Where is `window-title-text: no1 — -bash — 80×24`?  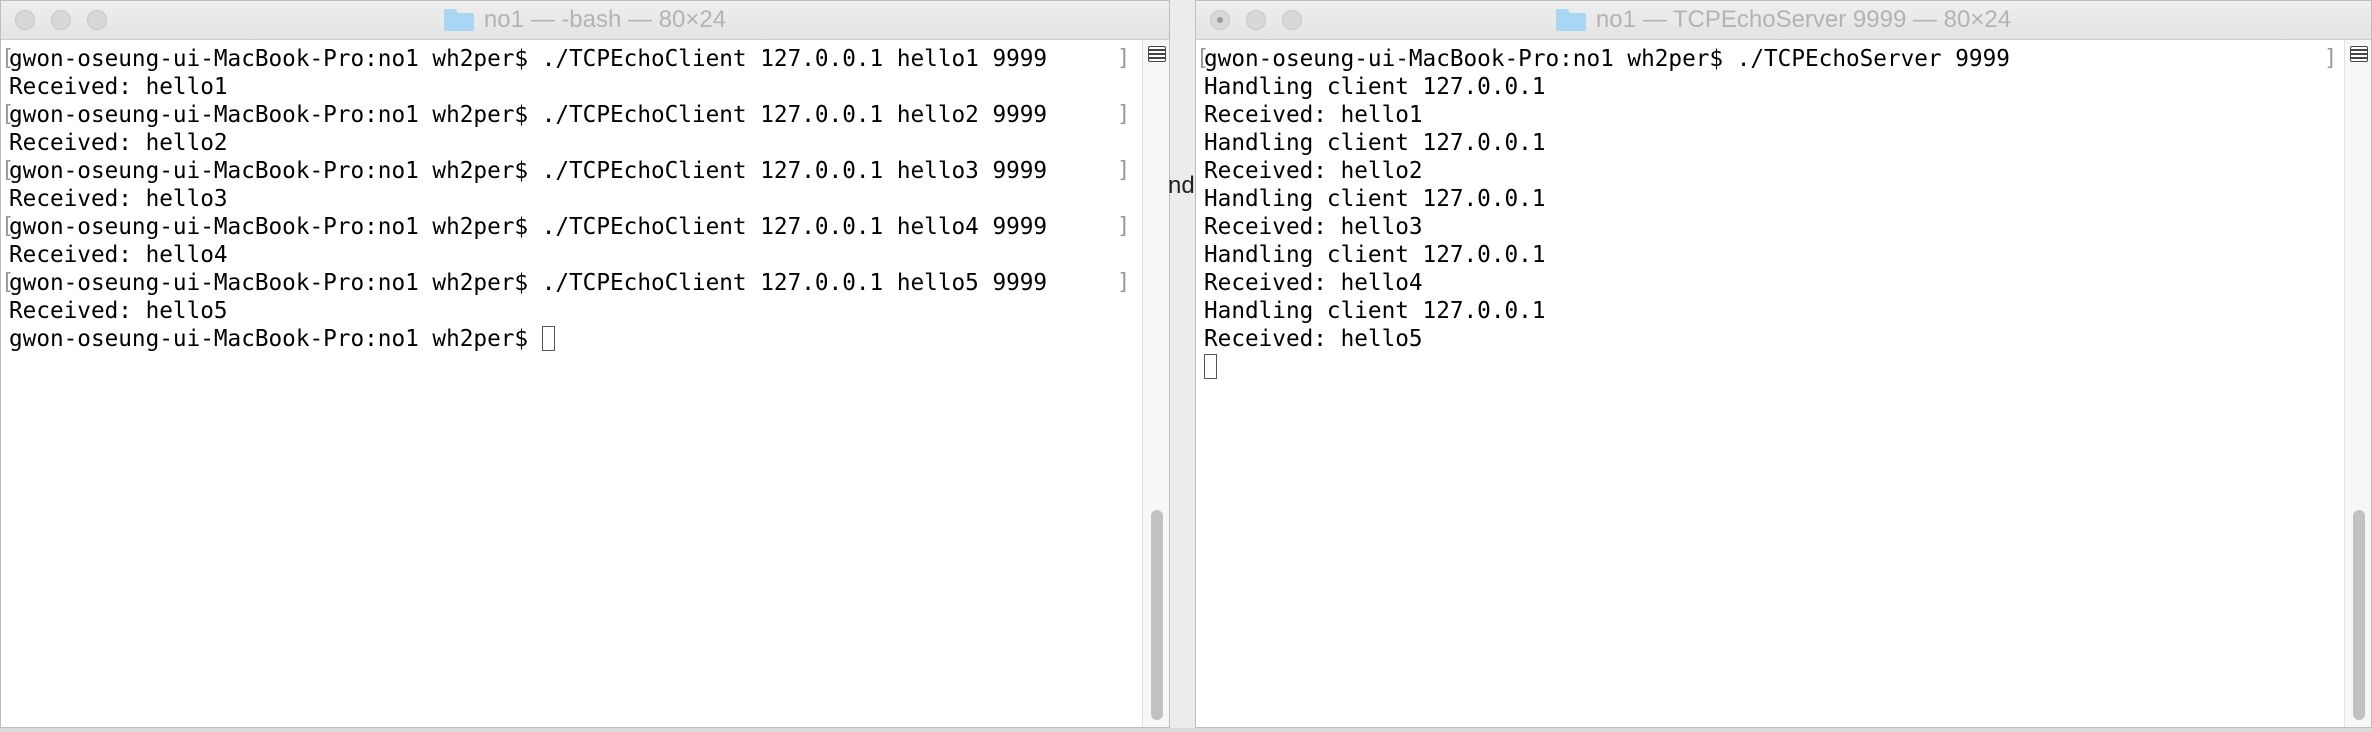 window-title-text: no1 — -bash — 80×24 is located at coordinates (605, 19).